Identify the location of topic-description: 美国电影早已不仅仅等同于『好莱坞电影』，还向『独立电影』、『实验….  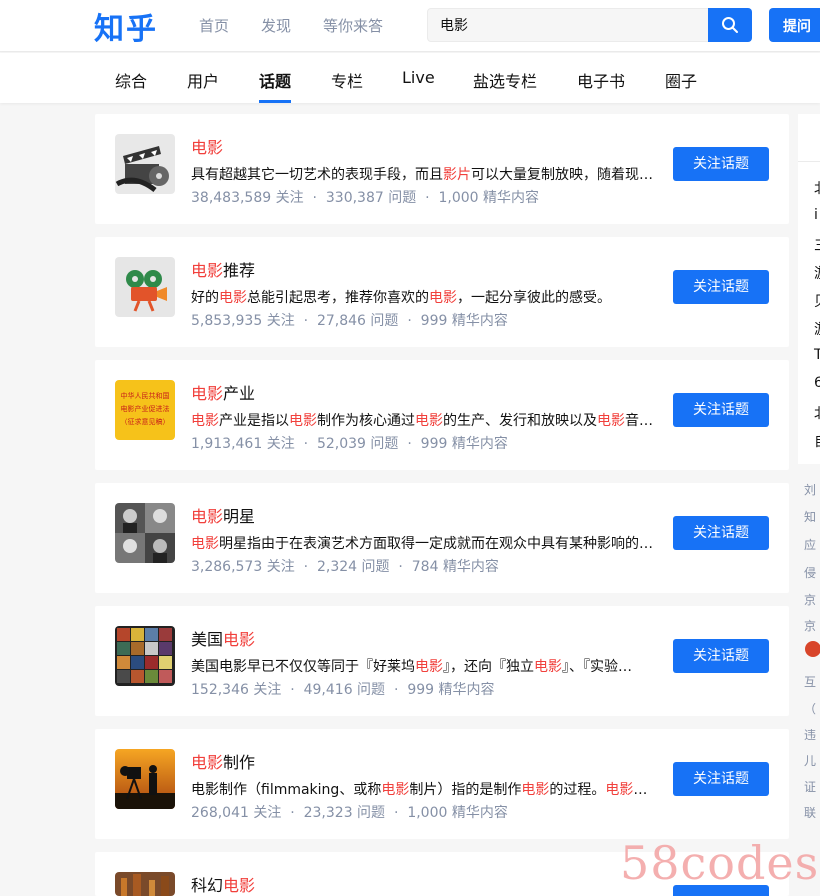
(411, 667).